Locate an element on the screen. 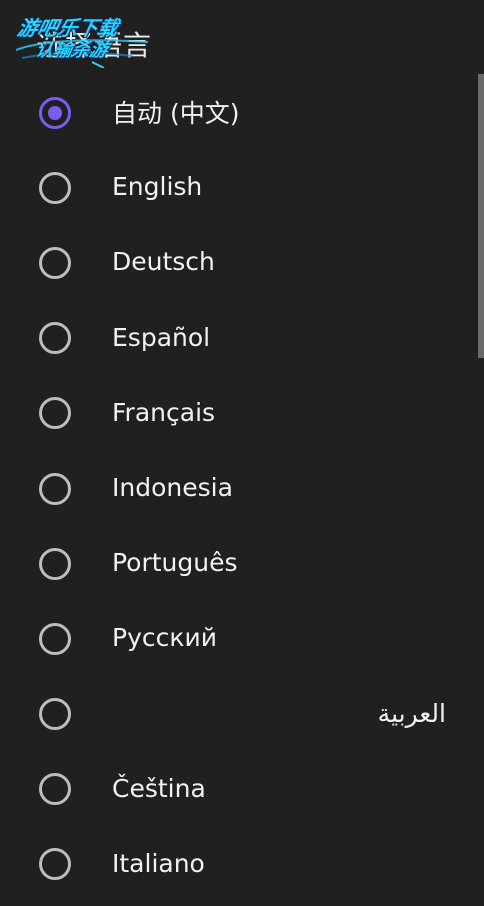 Image resolution: width=484 pixels, height=906 pixels. language-option-portugues: Português is located at coordinates (242, 562).